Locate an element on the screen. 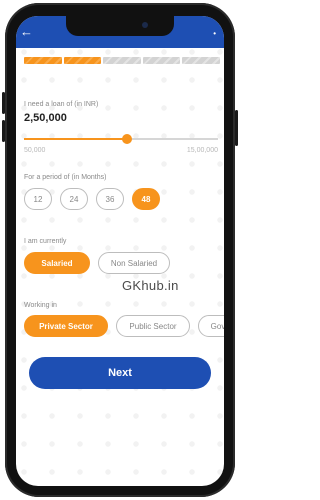  sector-label: Working in is located at coordinates (40, 305).